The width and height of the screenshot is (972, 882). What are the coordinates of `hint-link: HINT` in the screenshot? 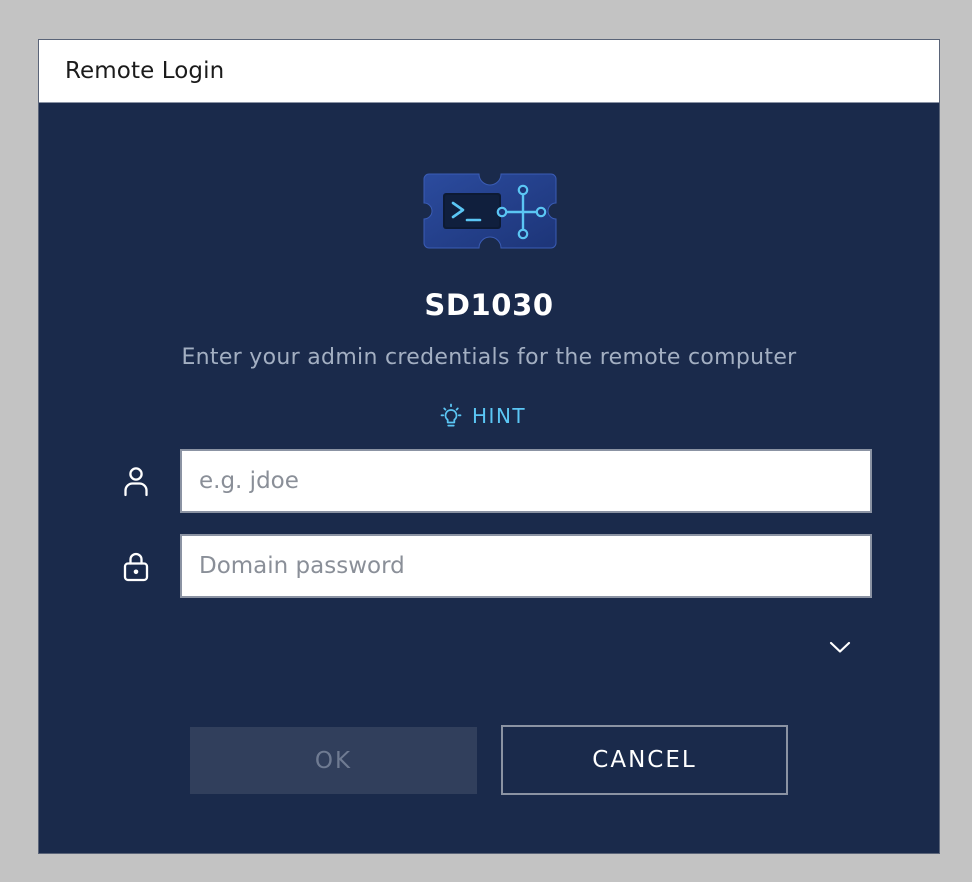 It's located at (482, 416).